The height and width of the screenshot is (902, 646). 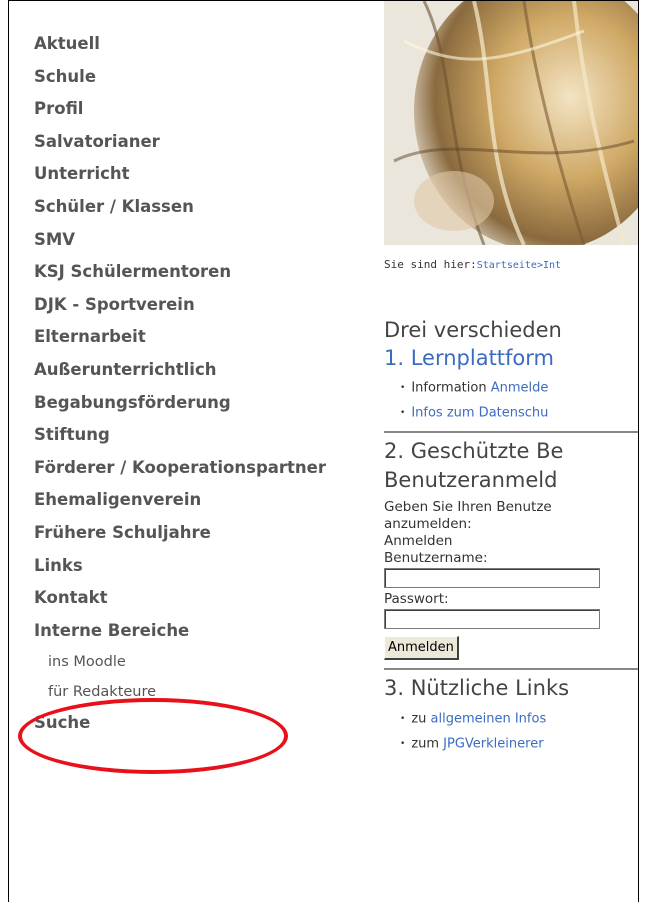 I want to click on section-heading-geschuetzt: 2. Geschützte Be, so click(x=474, y=451).